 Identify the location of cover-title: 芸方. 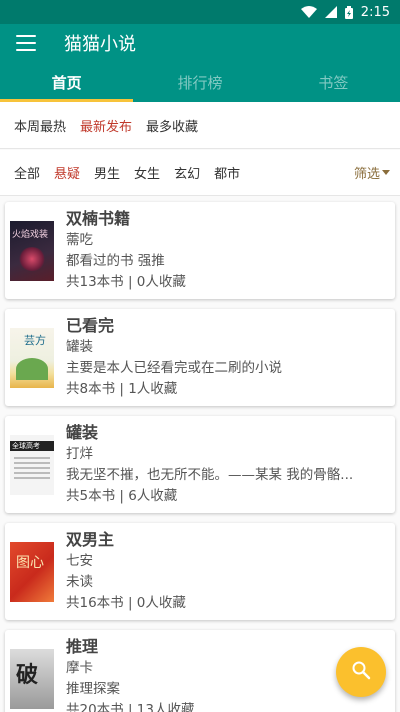
(35, 340).